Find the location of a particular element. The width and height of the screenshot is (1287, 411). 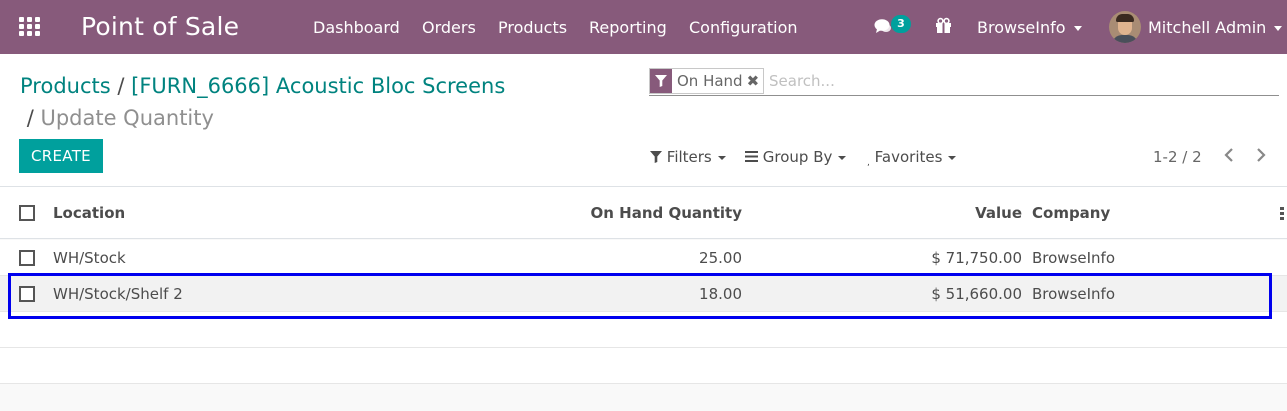

company-switcher: BrowseInfo is located at coordinates (1029, 27).